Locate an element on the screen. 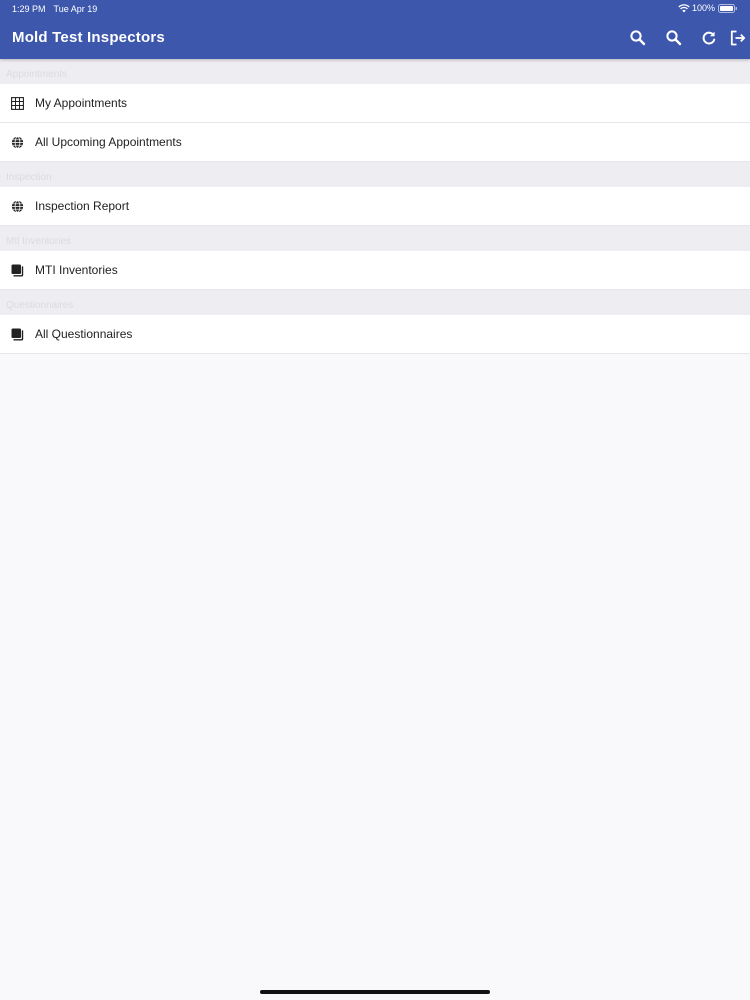 The height and width of the screenshot is (1000, 750). status-bar-right: 100% is located at coordinates (708, 8).